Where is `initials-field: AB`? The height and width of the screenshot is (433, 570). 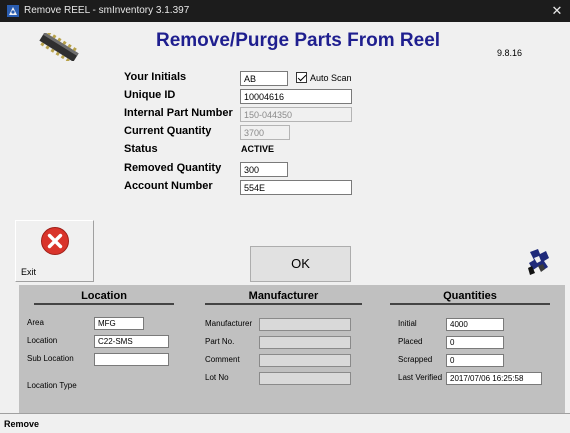 initials-field: AB is located at coordinates (264, 78).